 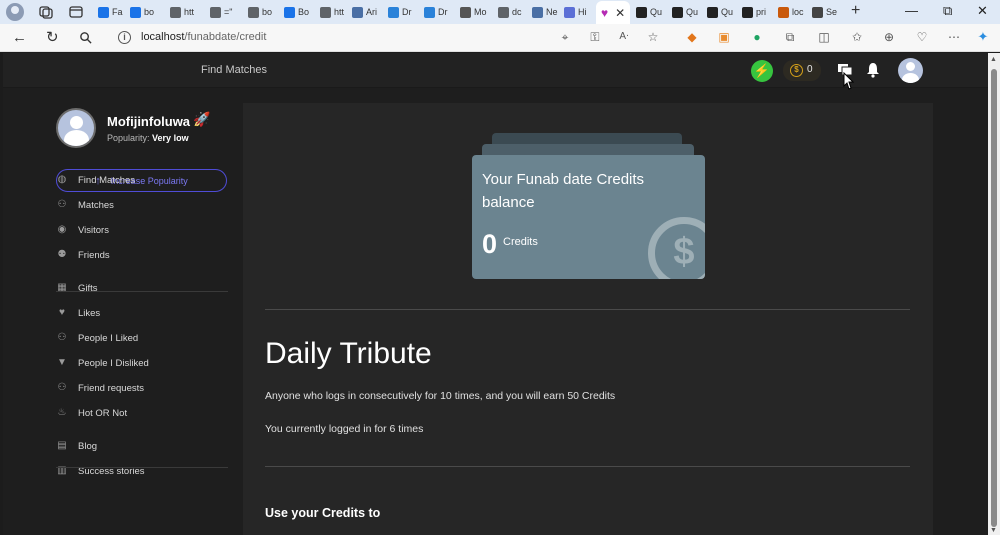 I want to click on url-path: /funabdate/credit, so click(x=225, y=37).